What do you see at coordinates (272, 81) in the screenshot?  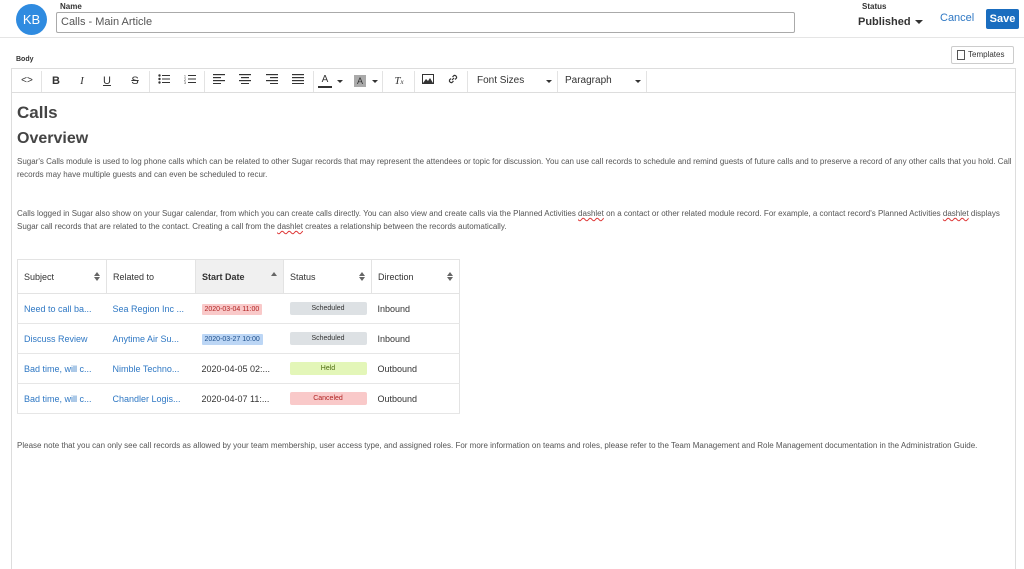 I see `align-right-icon` at bounding box center [272, 81].